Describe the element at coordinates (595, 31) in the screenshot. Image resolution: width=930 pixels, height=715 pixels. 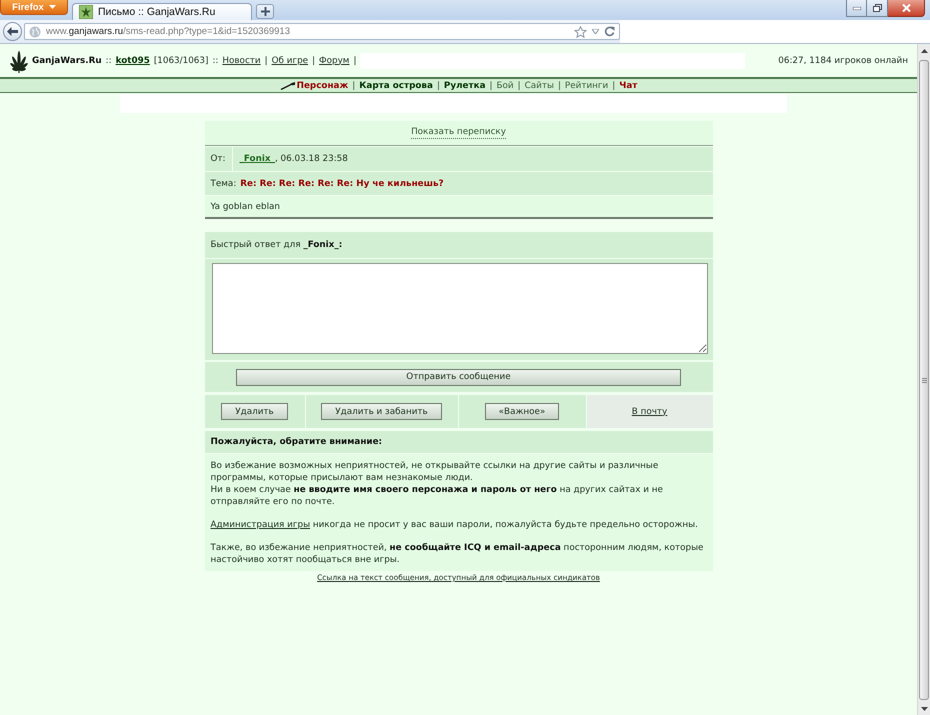
I see `dropdown-arrow-icon` at that location.